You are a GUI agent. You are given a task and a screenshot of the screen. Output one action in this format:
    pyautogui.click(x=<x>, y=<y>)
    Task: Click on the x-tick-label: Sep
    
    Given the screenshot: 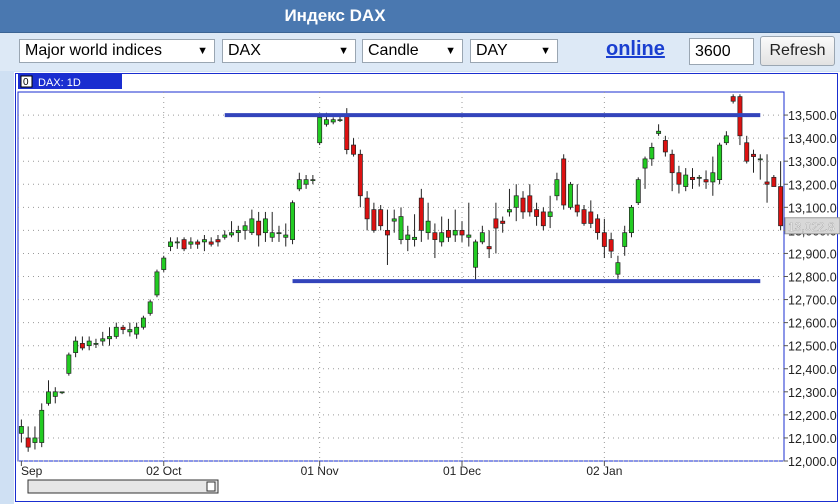 What is the action you would take?
    pyautogui.click(x=32, y=471)
    